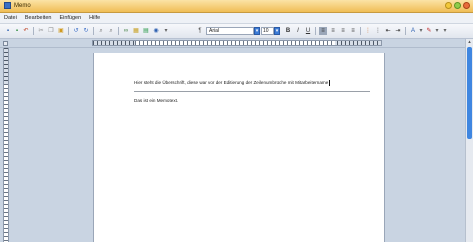 This screenshot has height=242, width=473. I want to click on redo-arrow-icon: ↻, so click(86, 31).